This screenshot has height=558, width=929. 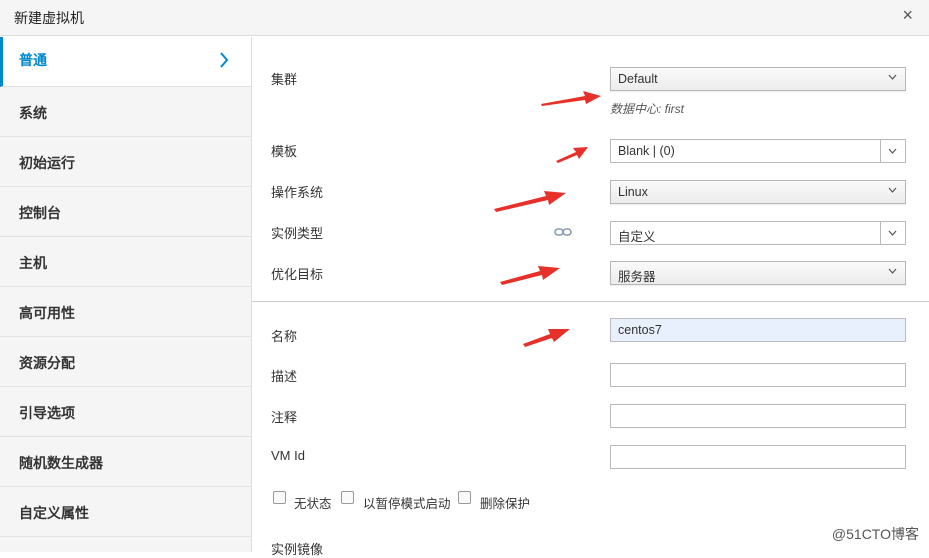 I want to click on close-icon: ×, so click(x=907, y=15).